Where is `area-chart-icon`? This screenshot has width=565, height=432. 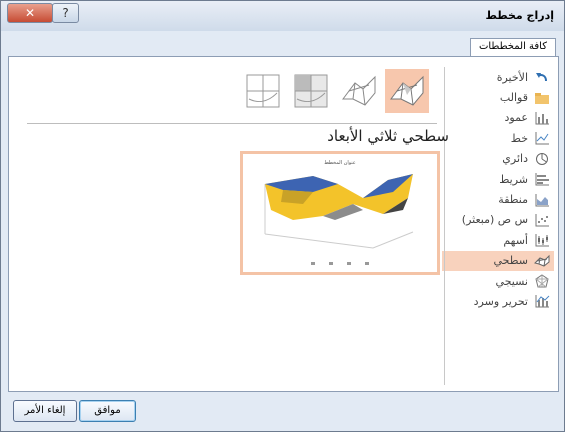 area-chart-icon is located at coordinates (542, 200).